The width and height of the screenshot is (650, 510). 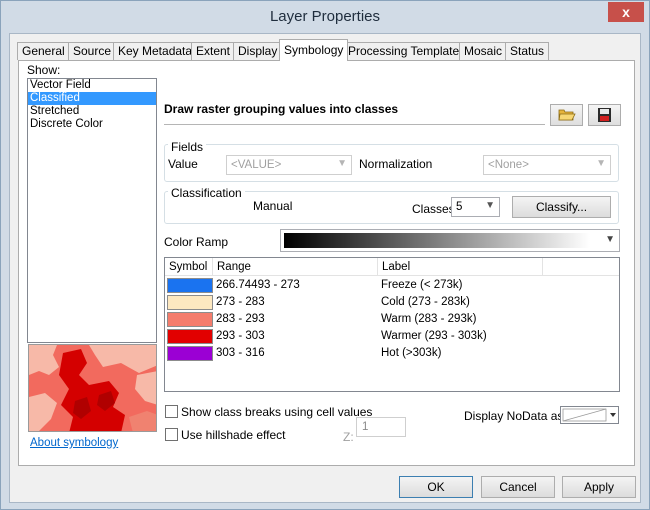 What do you see at coordinates (281, 109) in the screenshot?
I see `renderer-description: Draw raster grouping values into classes` at bounding box center [281, 109].